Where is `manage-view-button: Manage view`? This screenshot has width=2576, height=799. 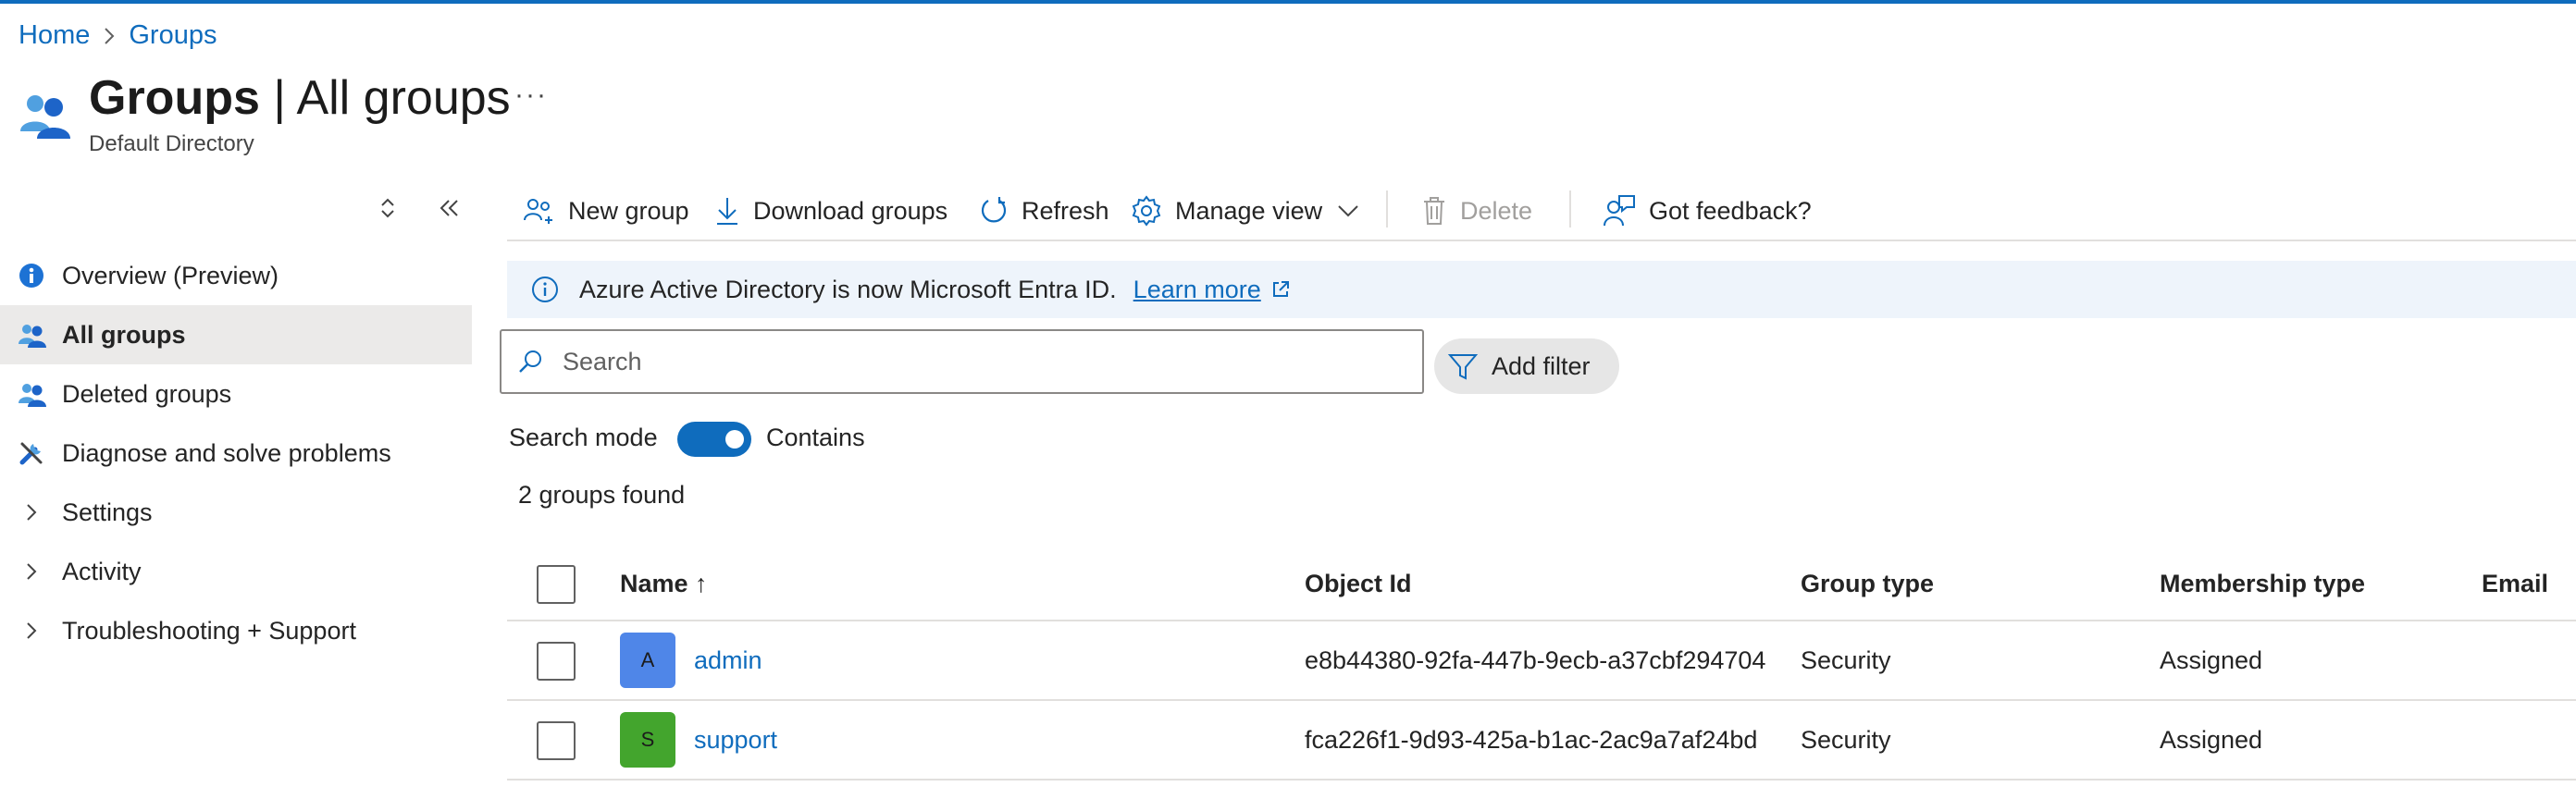
manage-view-button: Manage view is located at coordinates (1246, 210).